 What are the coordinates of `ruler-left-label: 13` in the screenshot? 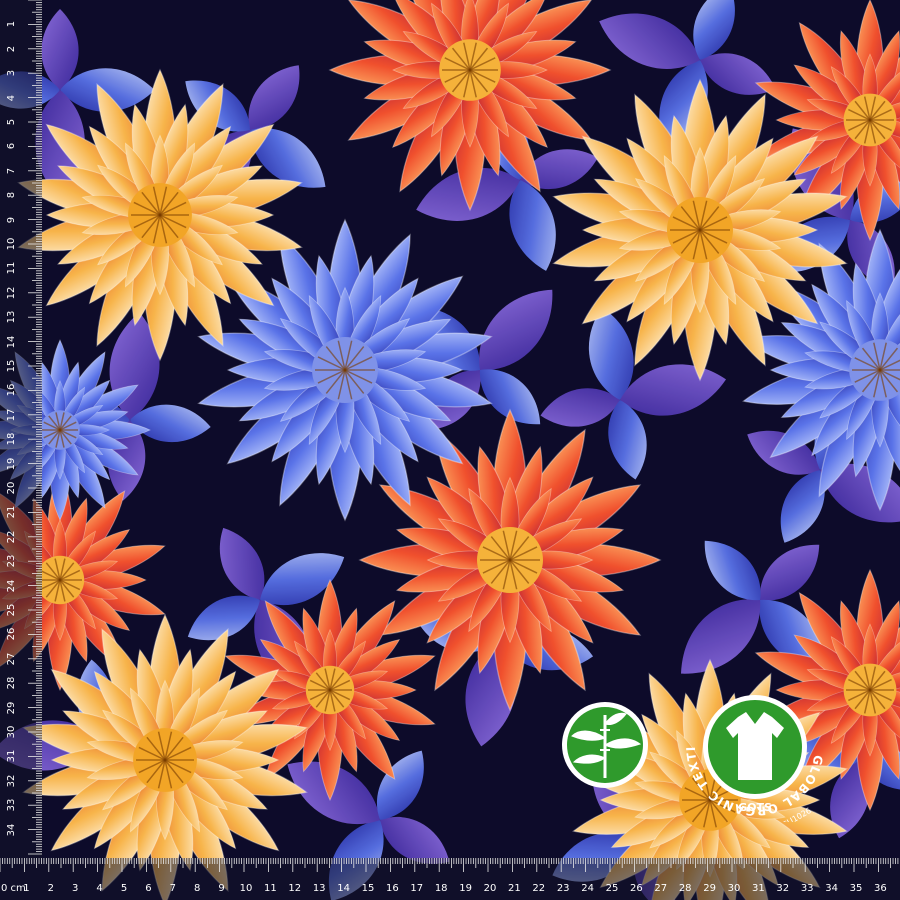 It's located at (11, 317).